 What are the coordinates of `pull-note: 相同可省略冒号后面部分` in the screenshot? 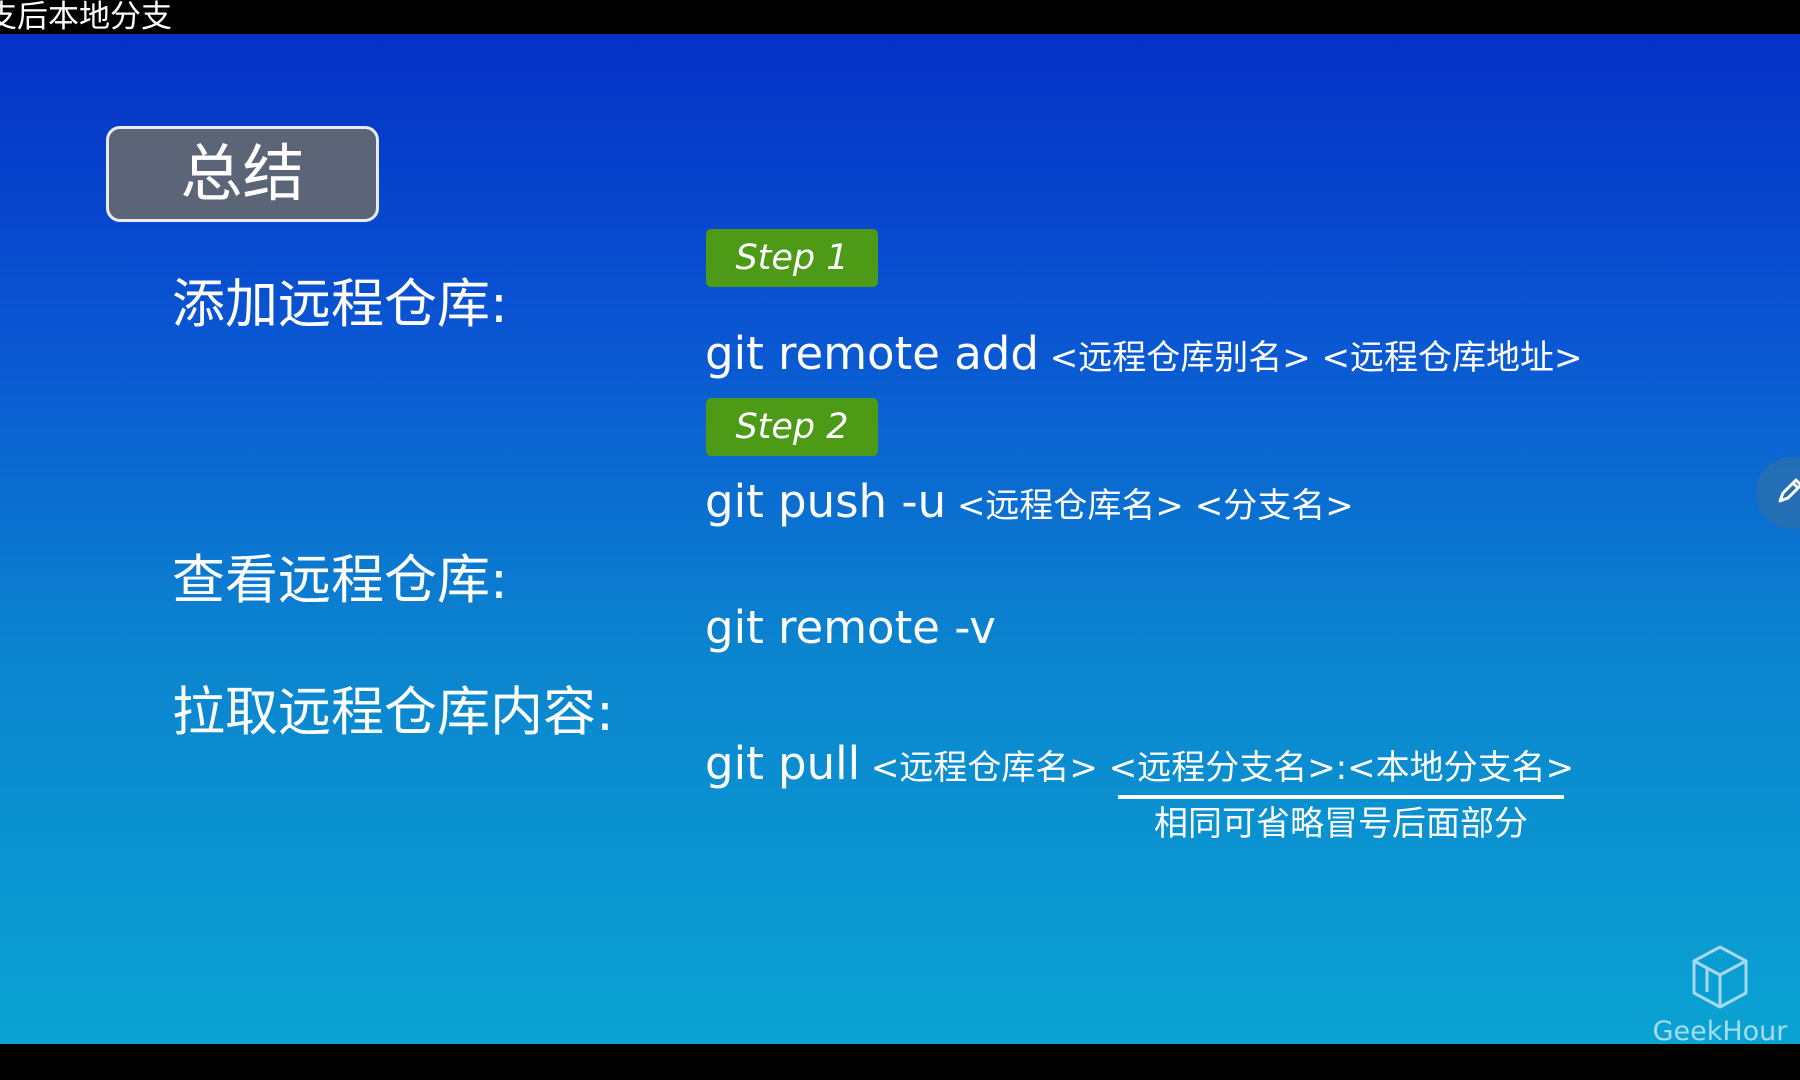 It's located at (1341, 824).